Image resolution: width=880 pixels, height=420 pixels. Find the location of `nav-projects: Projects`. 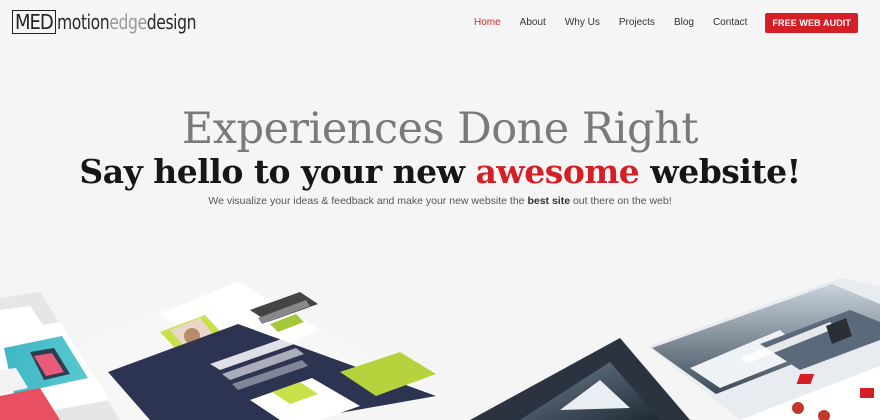

nav-projects: Projects is located at coordinates (637, 23).